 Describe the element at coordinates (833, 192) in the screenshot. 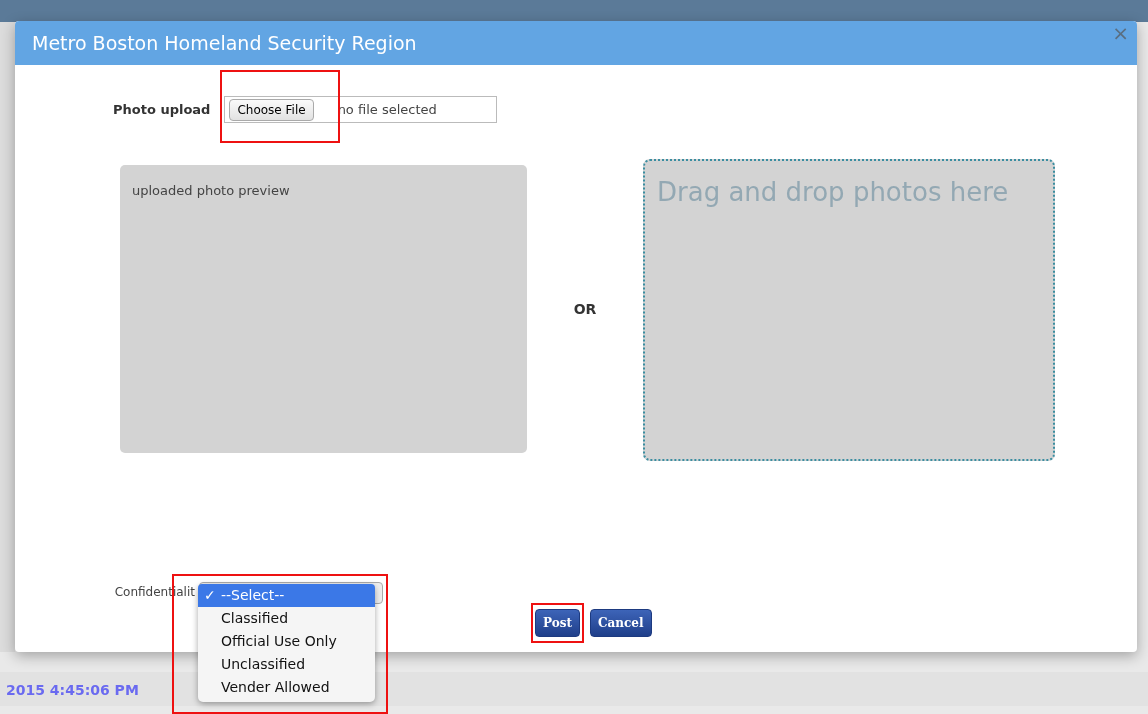

I see `drop-zone-hint: Drag and drop photos here` at that location.